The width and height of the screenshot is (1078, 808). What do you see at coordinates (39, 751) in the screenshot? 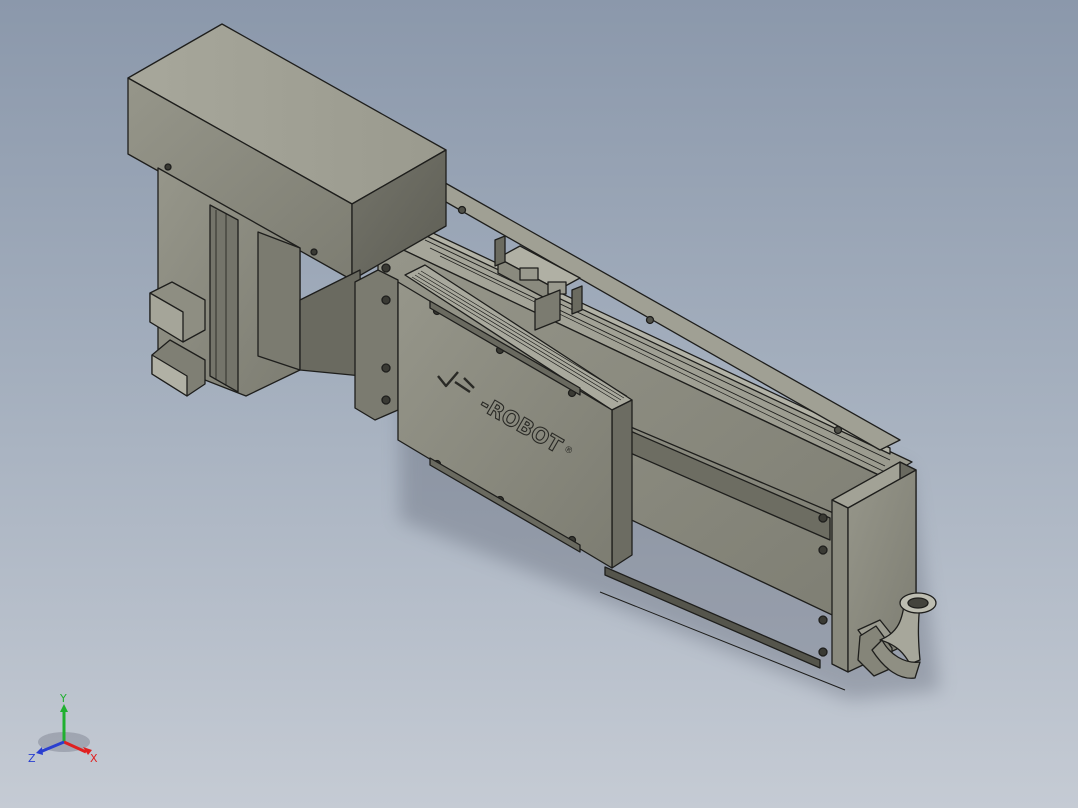
I see `z-axis-head` at bounding box center [39, 751].